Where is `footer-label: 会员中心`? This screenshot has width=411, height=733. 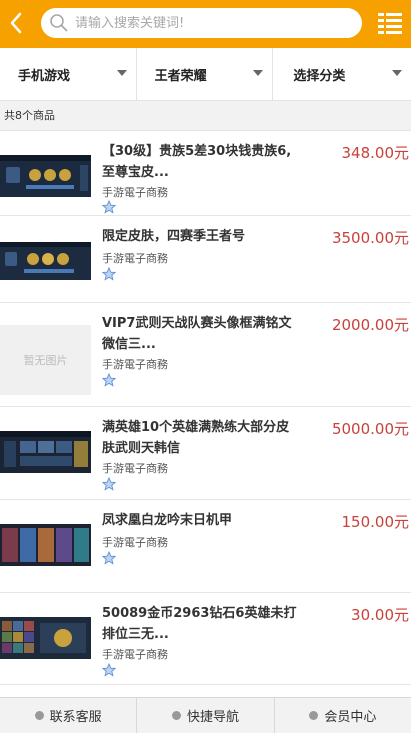 footer-label: 会员中心 is located at coordinates (350, 717).